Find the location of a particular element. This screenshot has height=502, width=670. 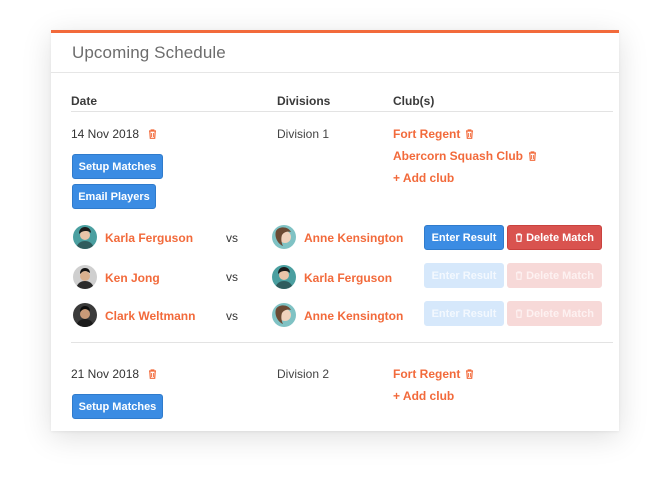

entry-divider is located at coordinates (342, 342).